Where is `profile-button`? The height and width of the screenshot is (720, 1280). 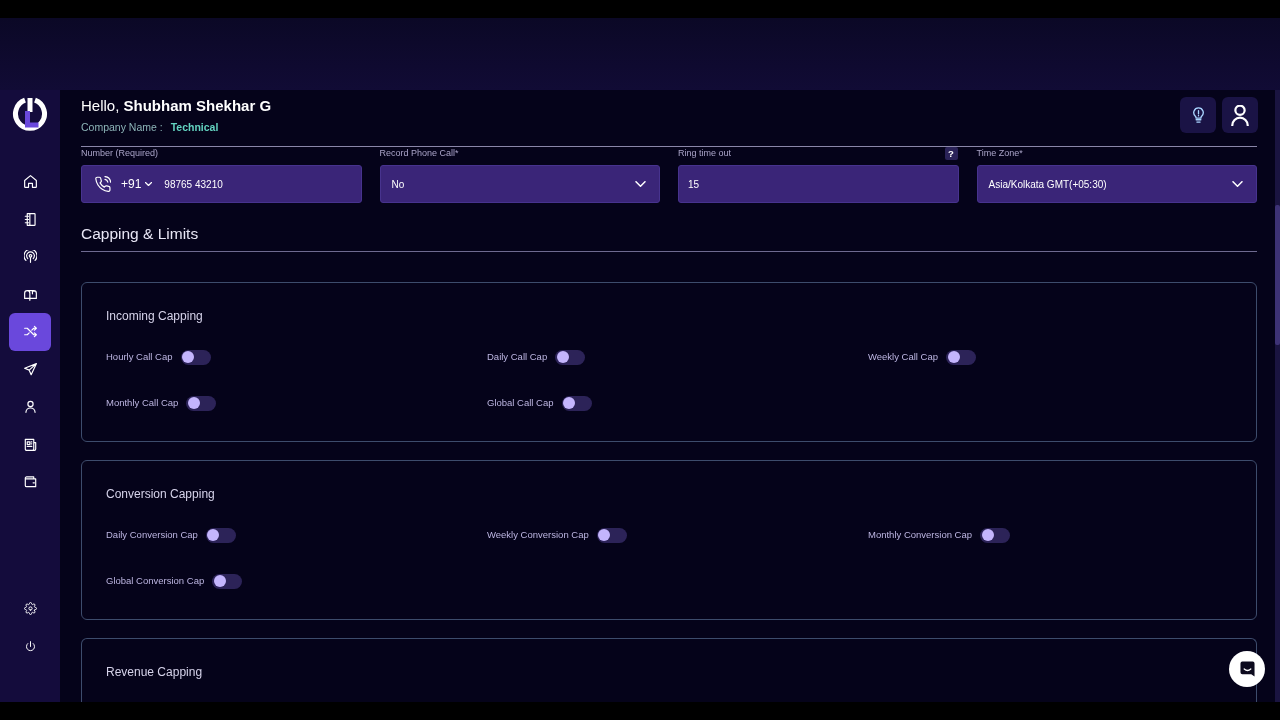
profile-button is located at coordinates (1240, 115).